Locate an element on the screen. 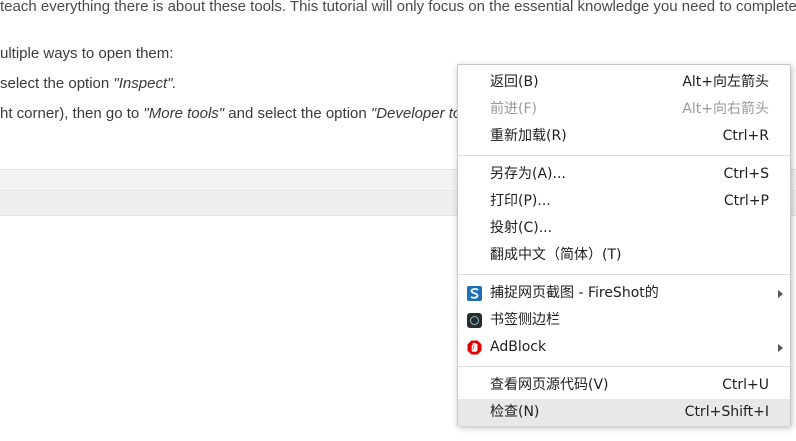  menu-item-label: 查看网页源代码(V) is located at coordinates (549, 385).